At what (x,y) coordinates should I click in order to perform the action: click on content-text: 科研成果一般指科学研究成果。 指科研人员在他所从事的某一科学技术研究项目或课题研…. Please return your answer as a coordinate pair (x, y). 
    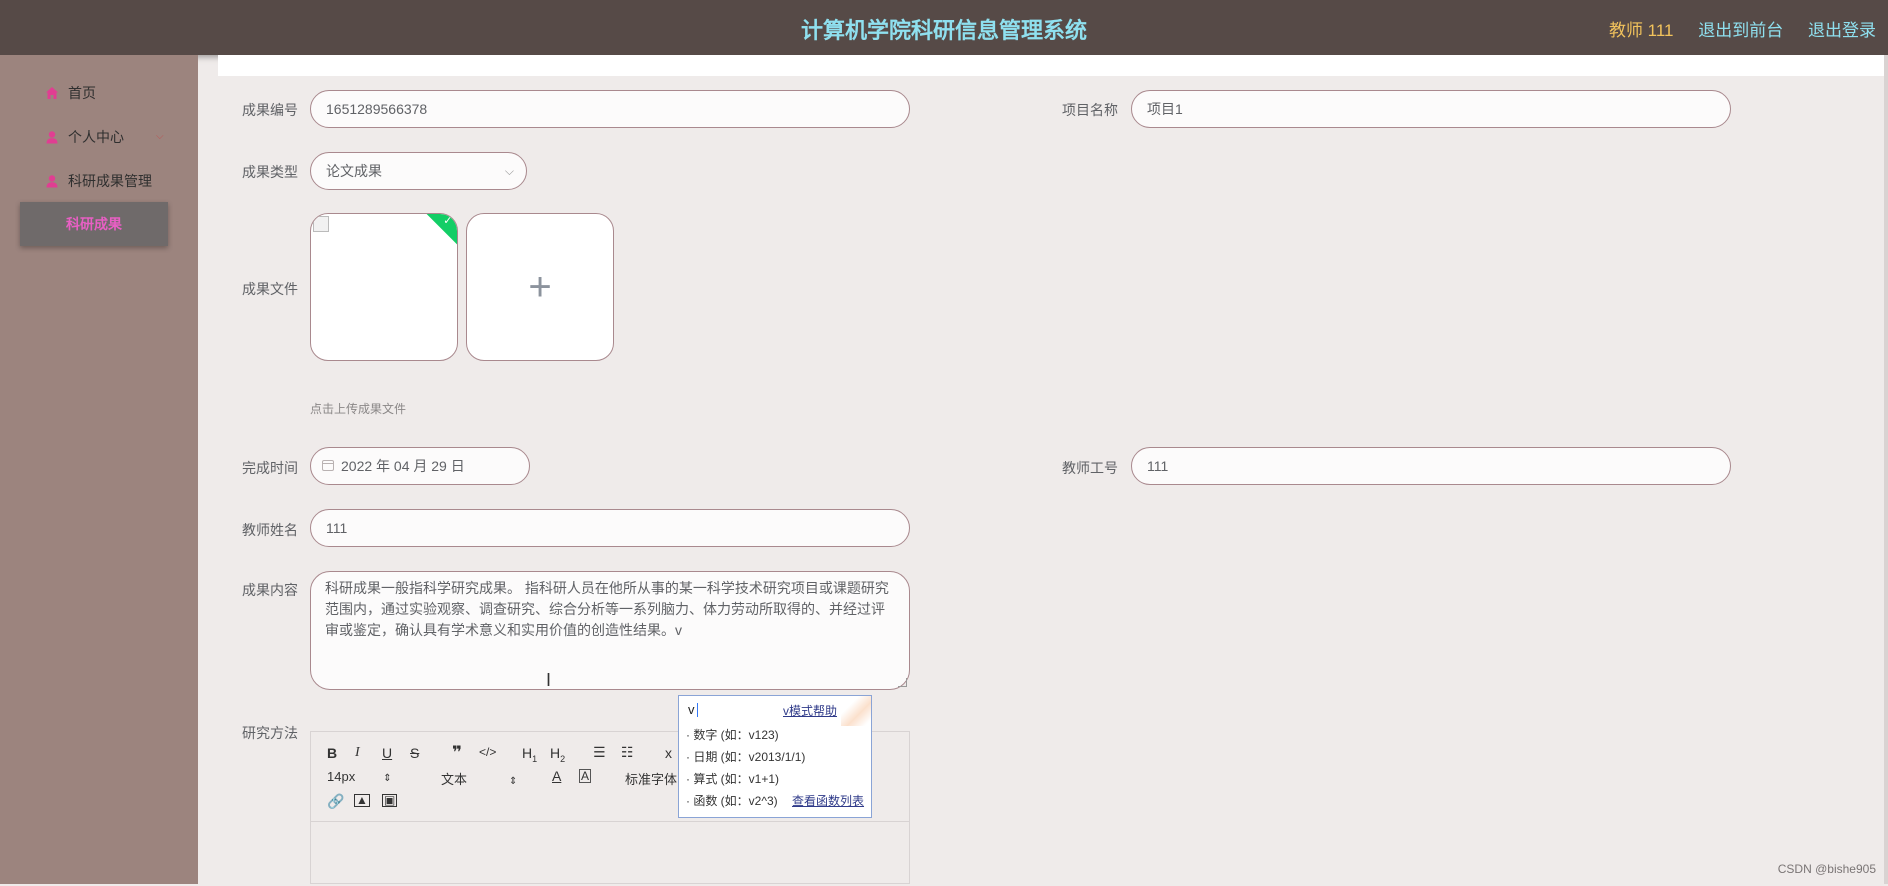
    Looking at the image, I should click on (607, 609).